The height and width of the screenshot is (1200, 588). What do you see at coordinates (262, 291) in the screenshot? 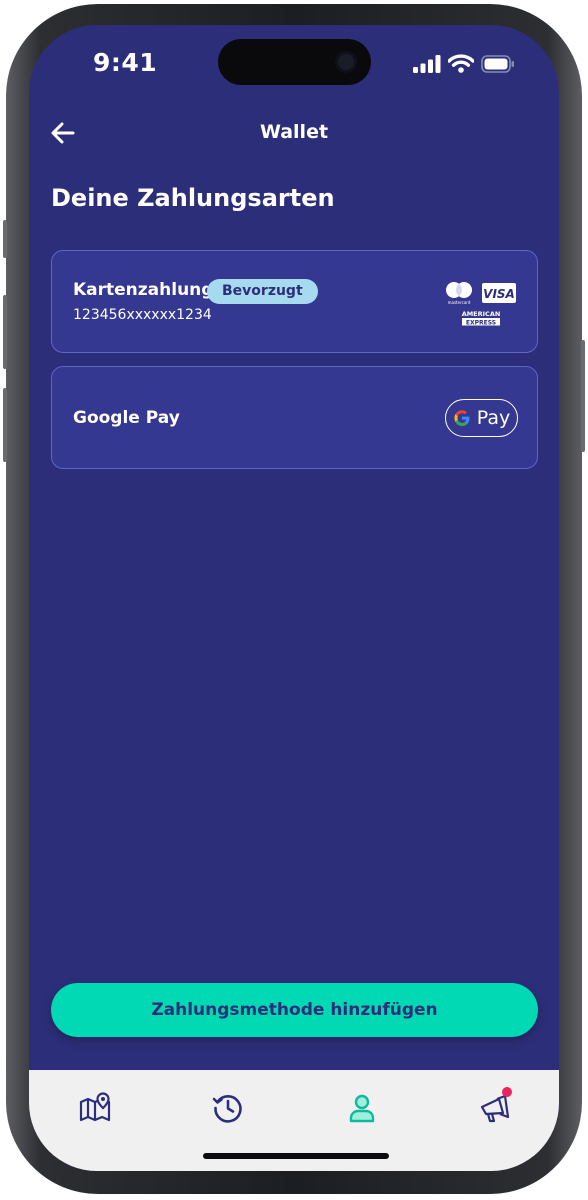
I see `preferred-badge: Bevorzugt` at bounding box center [262, 291].